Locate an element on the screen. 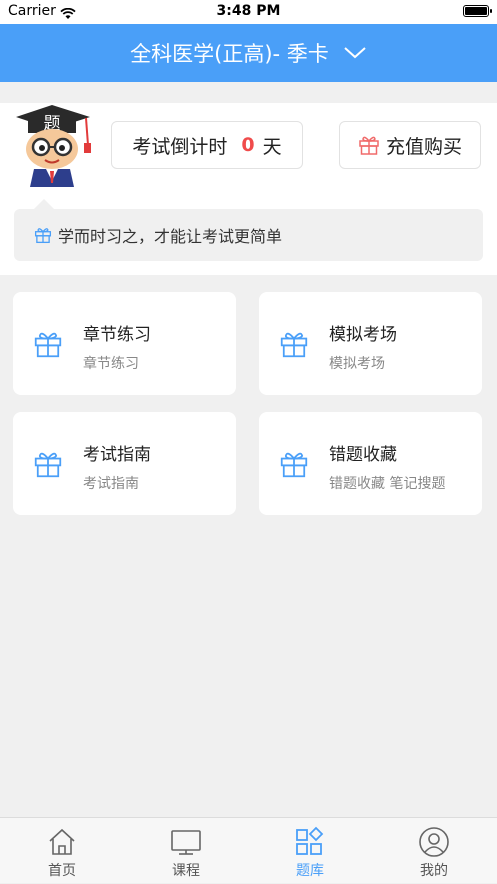  mascot-image: 题 is located at coordinates (55, 149).